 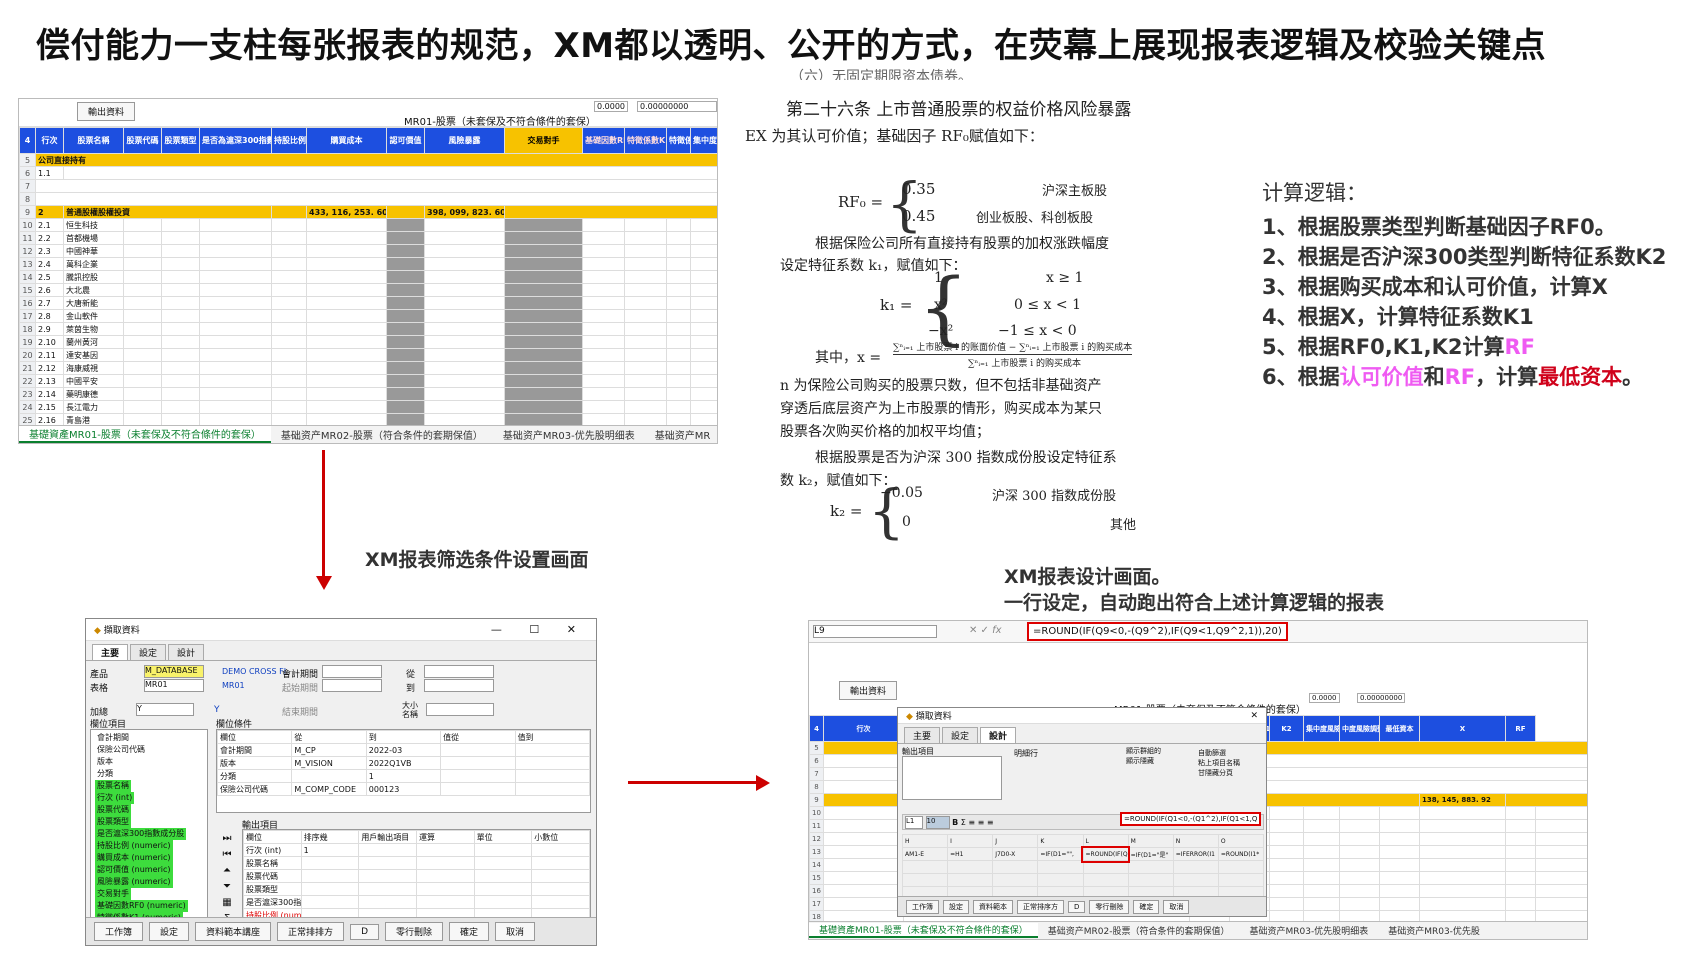 I want to click on sum-field: Y, so click(x=165, y=709).